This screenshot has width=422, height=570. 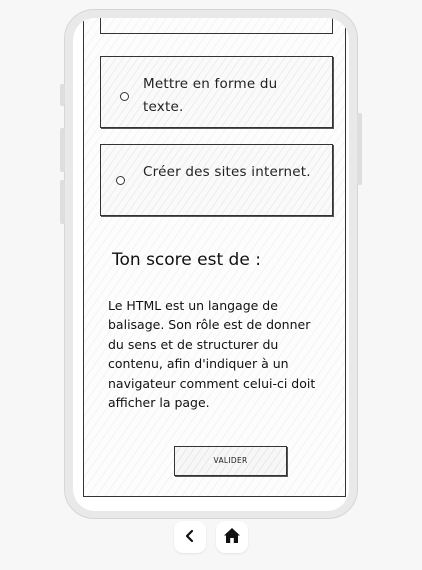 I want to click on back-button, so click(x=190, y=537).